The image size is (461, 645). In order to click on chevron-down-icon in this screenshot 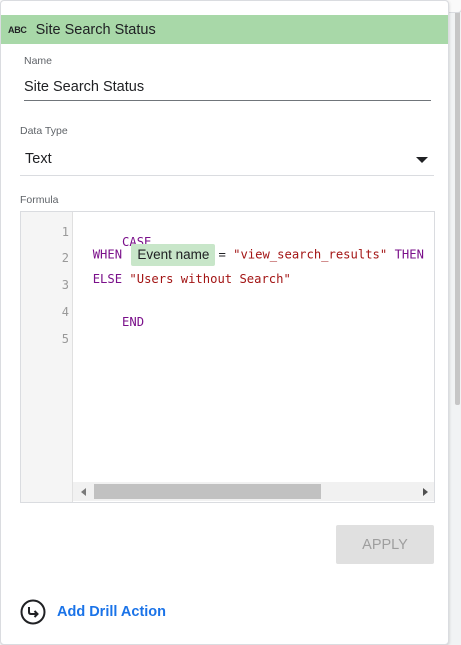, I will do `click(422, 160)`.